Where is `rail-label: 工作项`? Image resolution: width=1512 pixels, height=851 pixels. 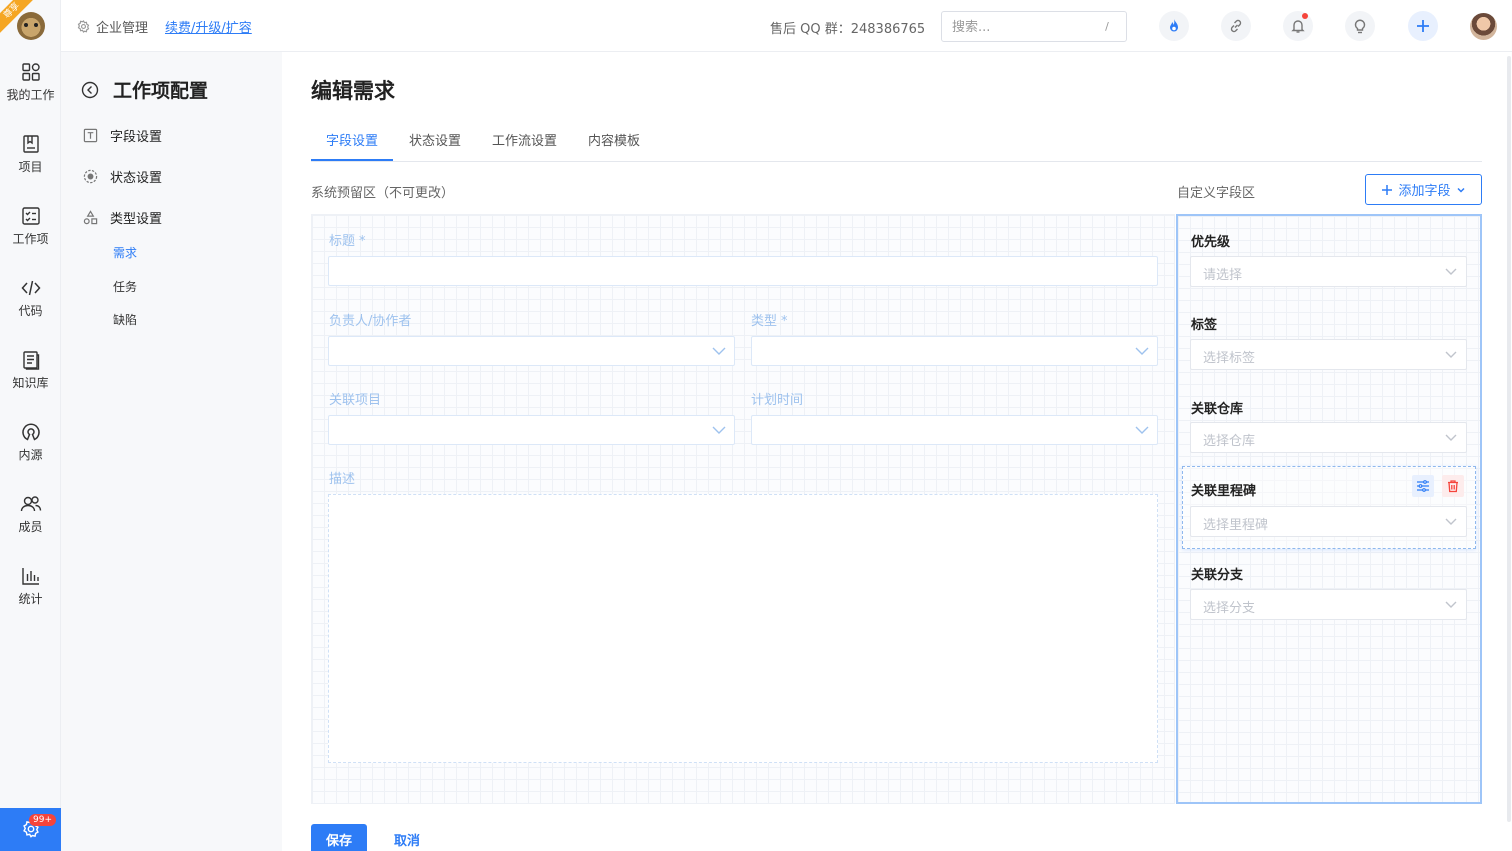 rail-label: 工作项 is located at coordinates (30, 239).